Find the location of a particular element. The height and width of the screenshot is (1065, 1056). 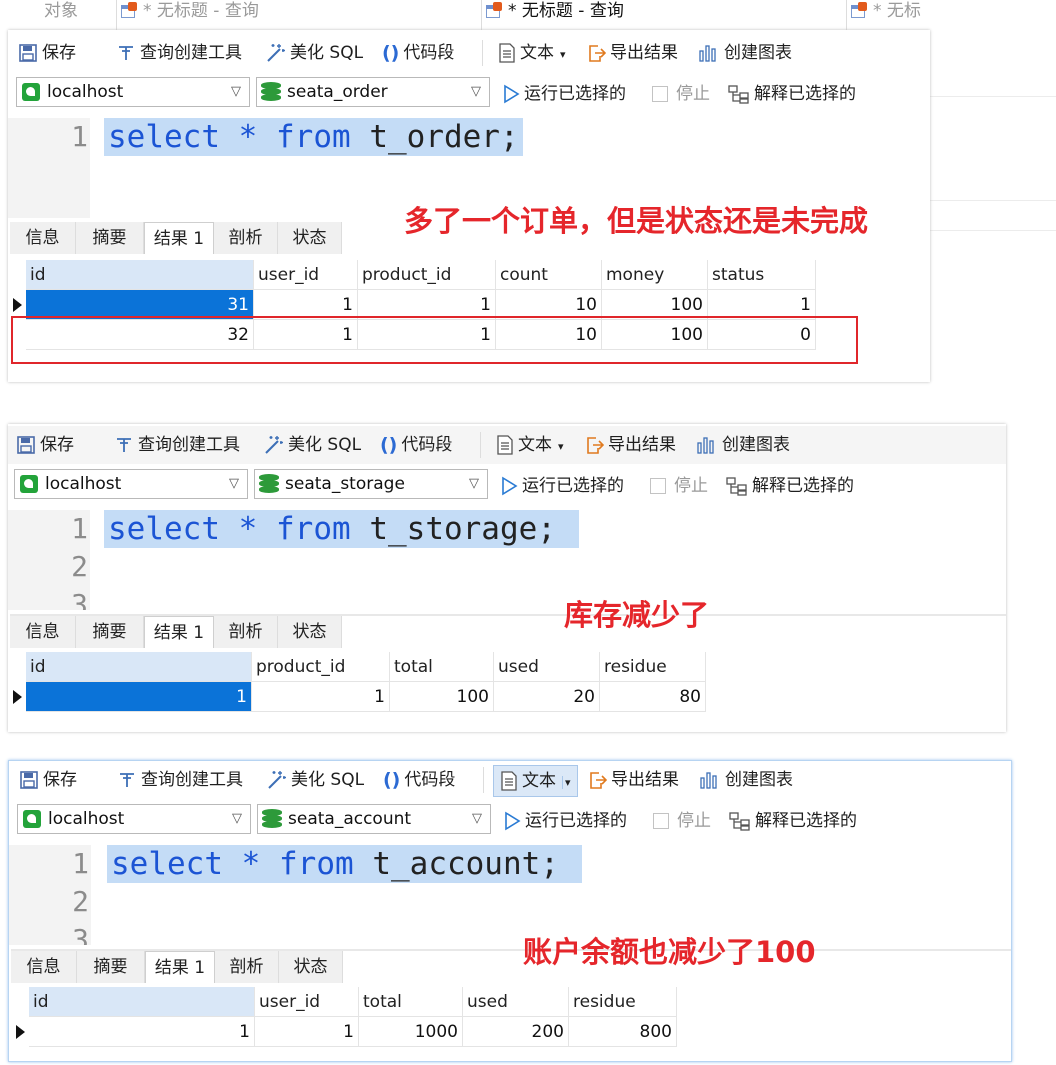

database-select: seata_account ▽ is located at coordinates (374, 819).